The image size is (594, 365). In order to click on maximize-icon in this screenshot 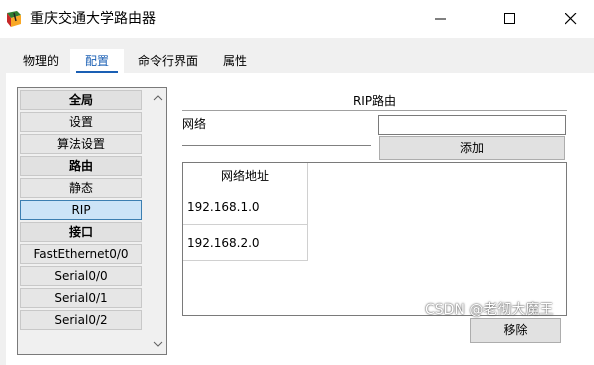, I will do `click(509, 18)`.